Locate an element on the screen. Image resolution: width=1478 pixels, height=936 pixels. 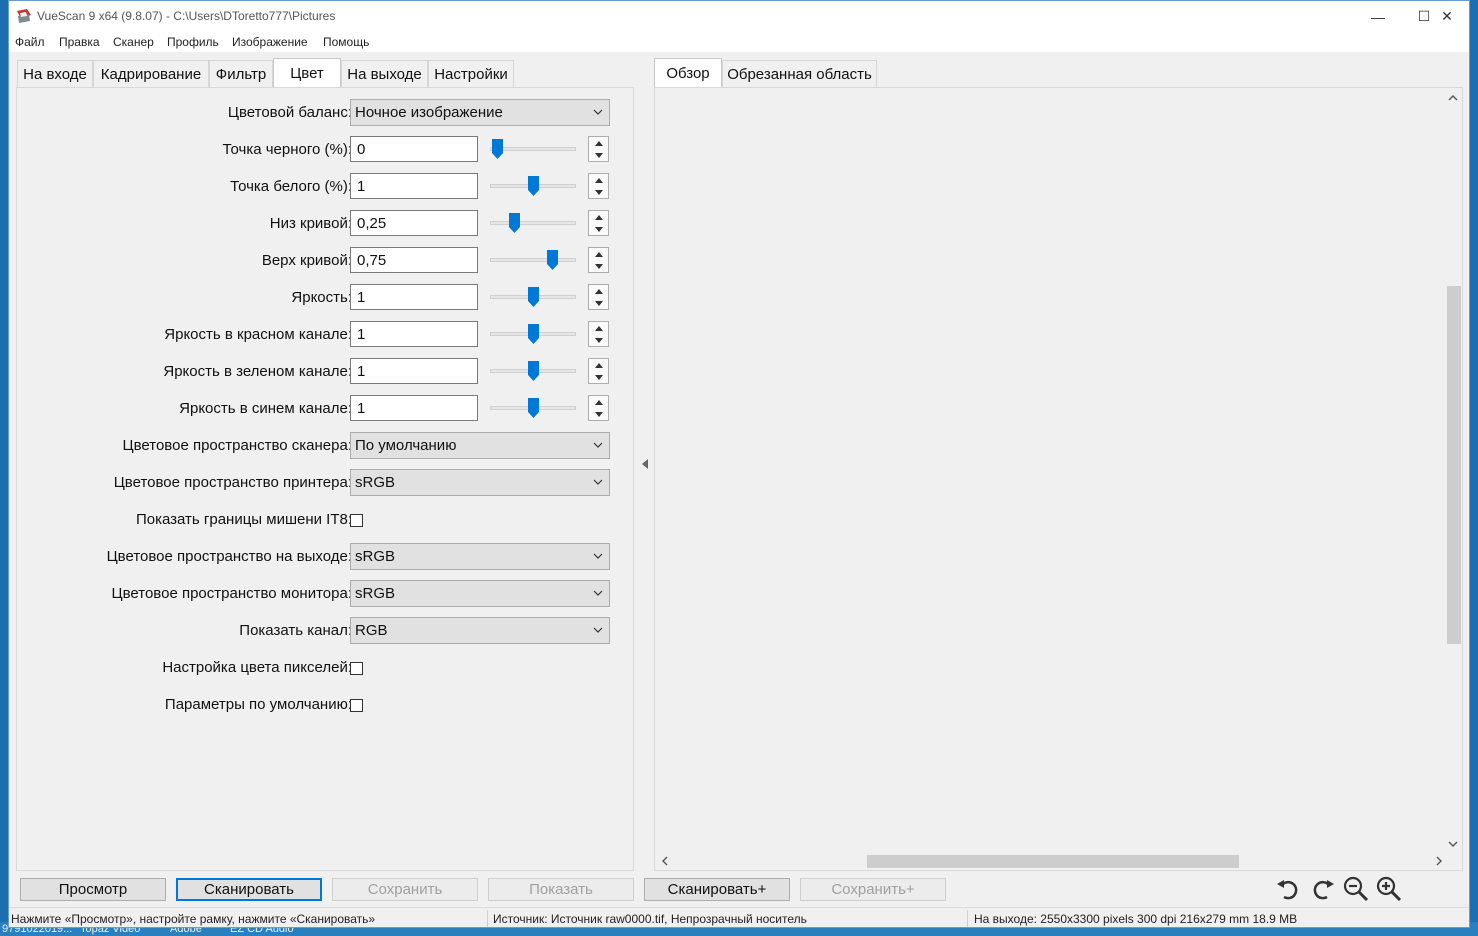
menu-help: Помощь is located at coordinates (346, 42).